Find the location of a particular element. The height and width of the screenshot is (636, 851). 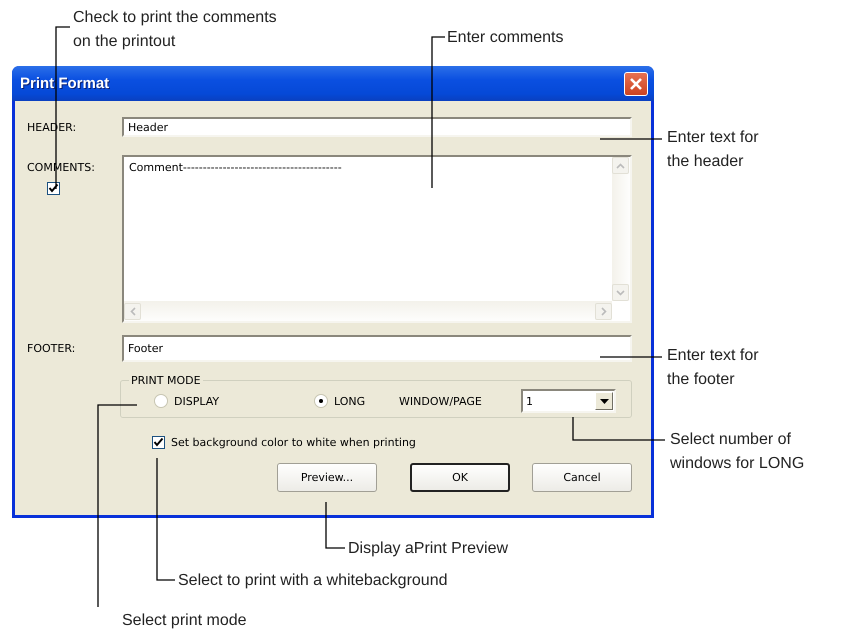

chevron-right-icon is located at coordinates (603, 311).